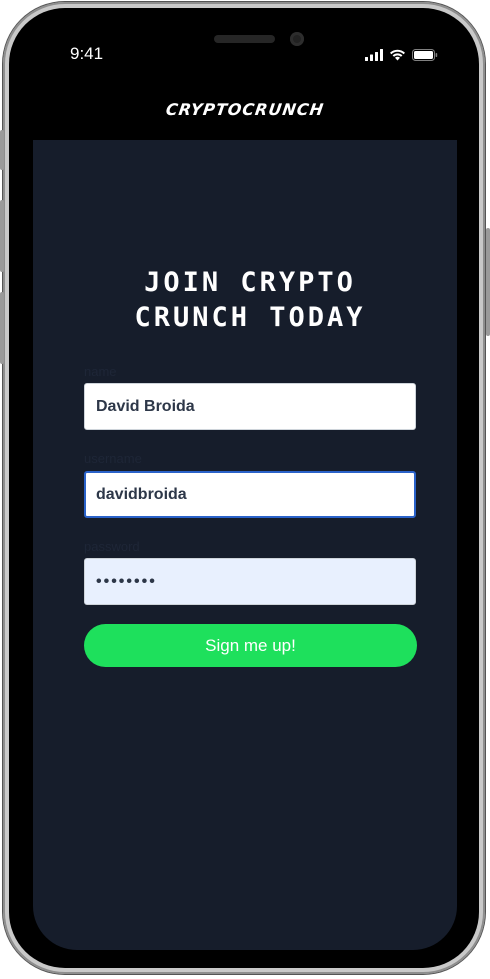 This screenshot has height=979, width=490. What do you see at coordinates (245, 109) in the screenshot?
I see `brand-logo: CRYPTOCRUNCH` at bounding box center [245, 109].